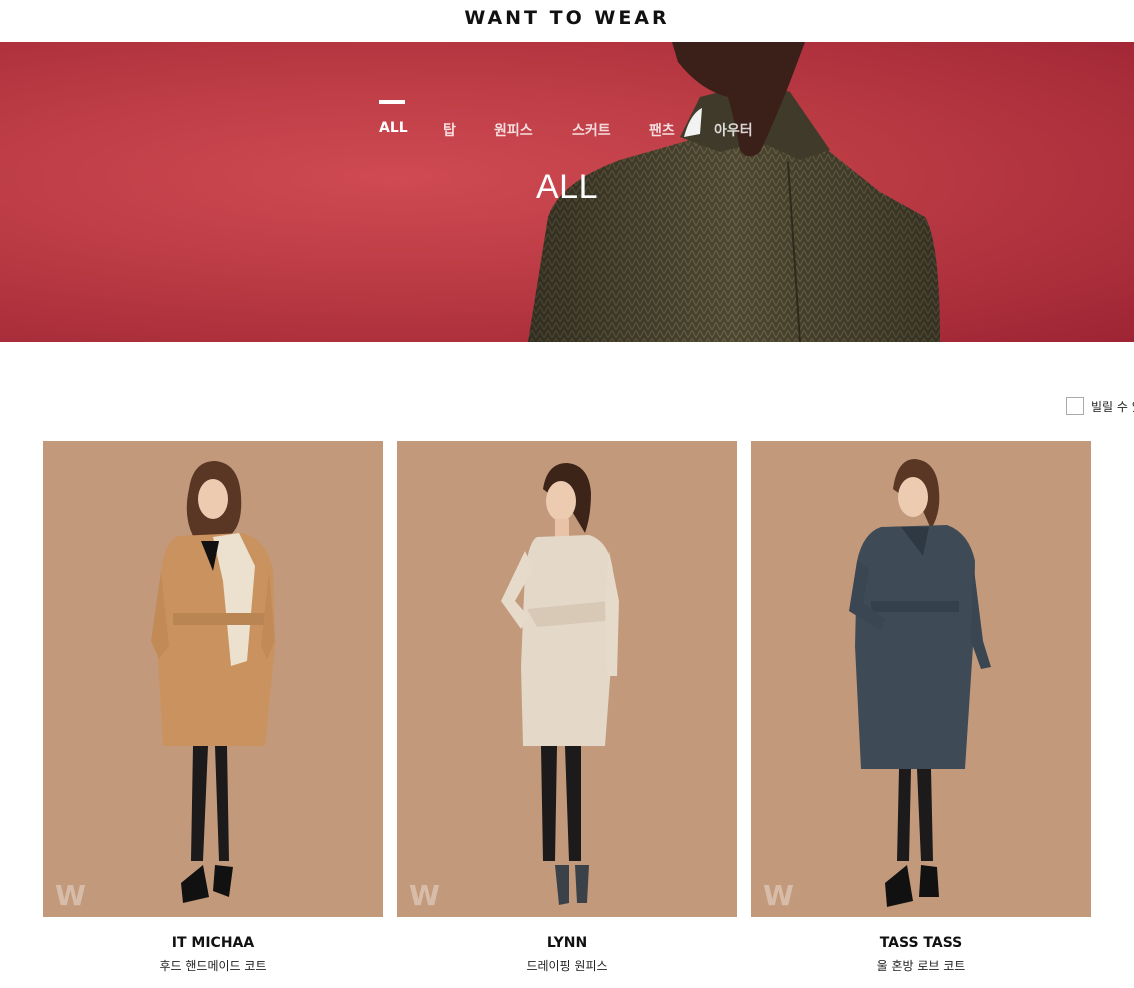 The height and width of the screenshot is (988, 1134). Describe the element at coordinates (733, 130) in the screenshot. I see `tab-outer: 아우터` at that location.